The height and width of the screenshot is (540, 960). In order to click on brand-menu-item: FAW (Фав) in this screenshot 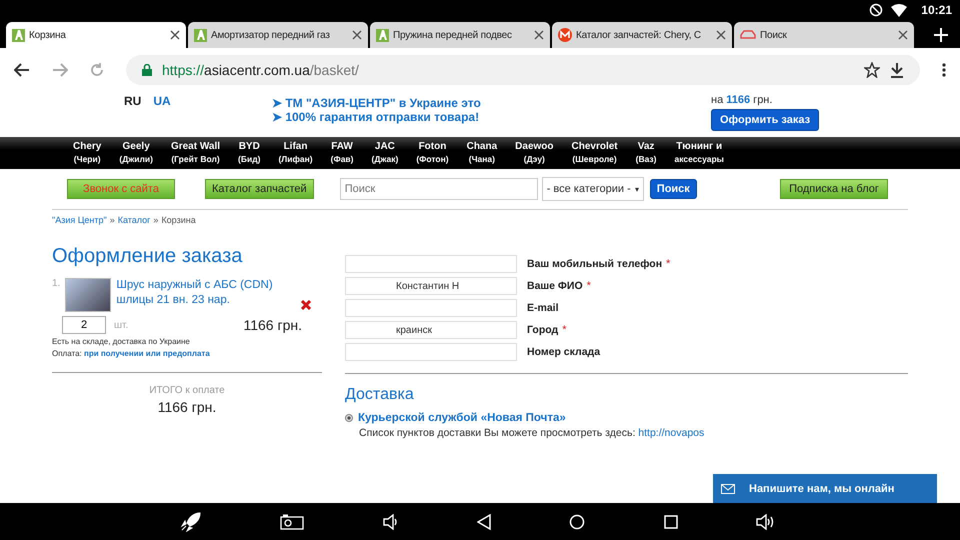, I will do `click(342, 153)`.